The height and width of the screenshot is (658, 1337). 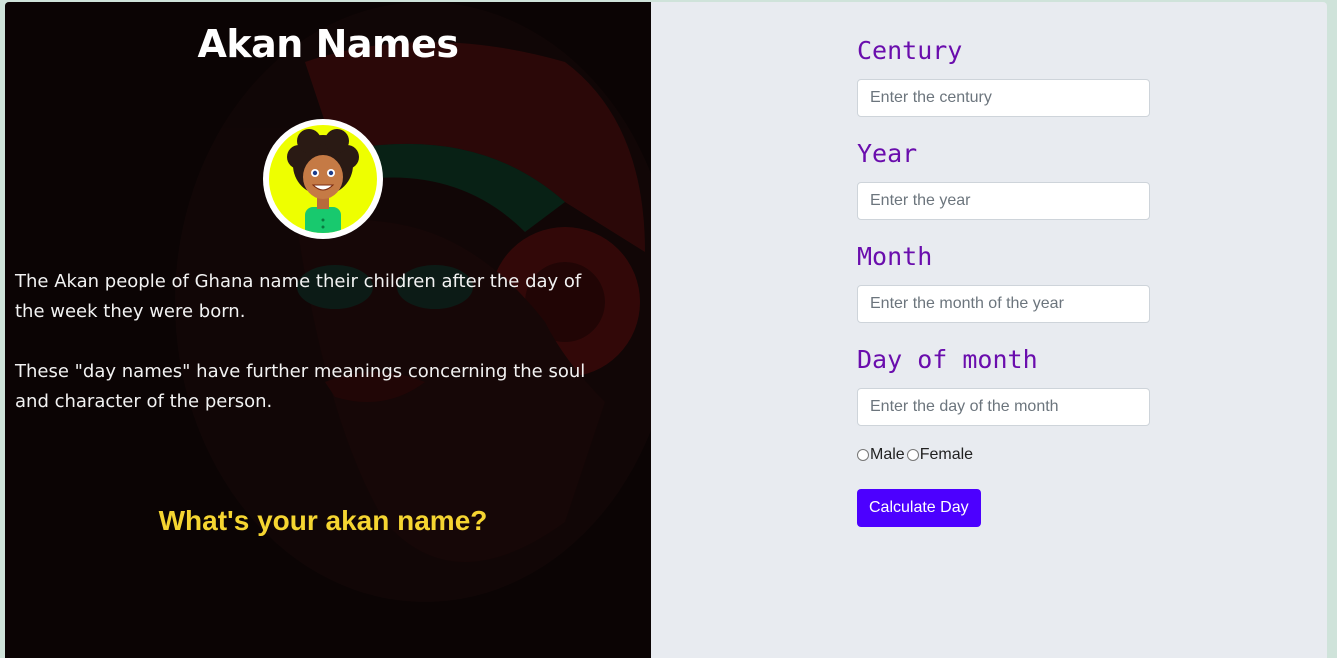 I want to click on page-title: Akan Names, so click(x=328, y=44).